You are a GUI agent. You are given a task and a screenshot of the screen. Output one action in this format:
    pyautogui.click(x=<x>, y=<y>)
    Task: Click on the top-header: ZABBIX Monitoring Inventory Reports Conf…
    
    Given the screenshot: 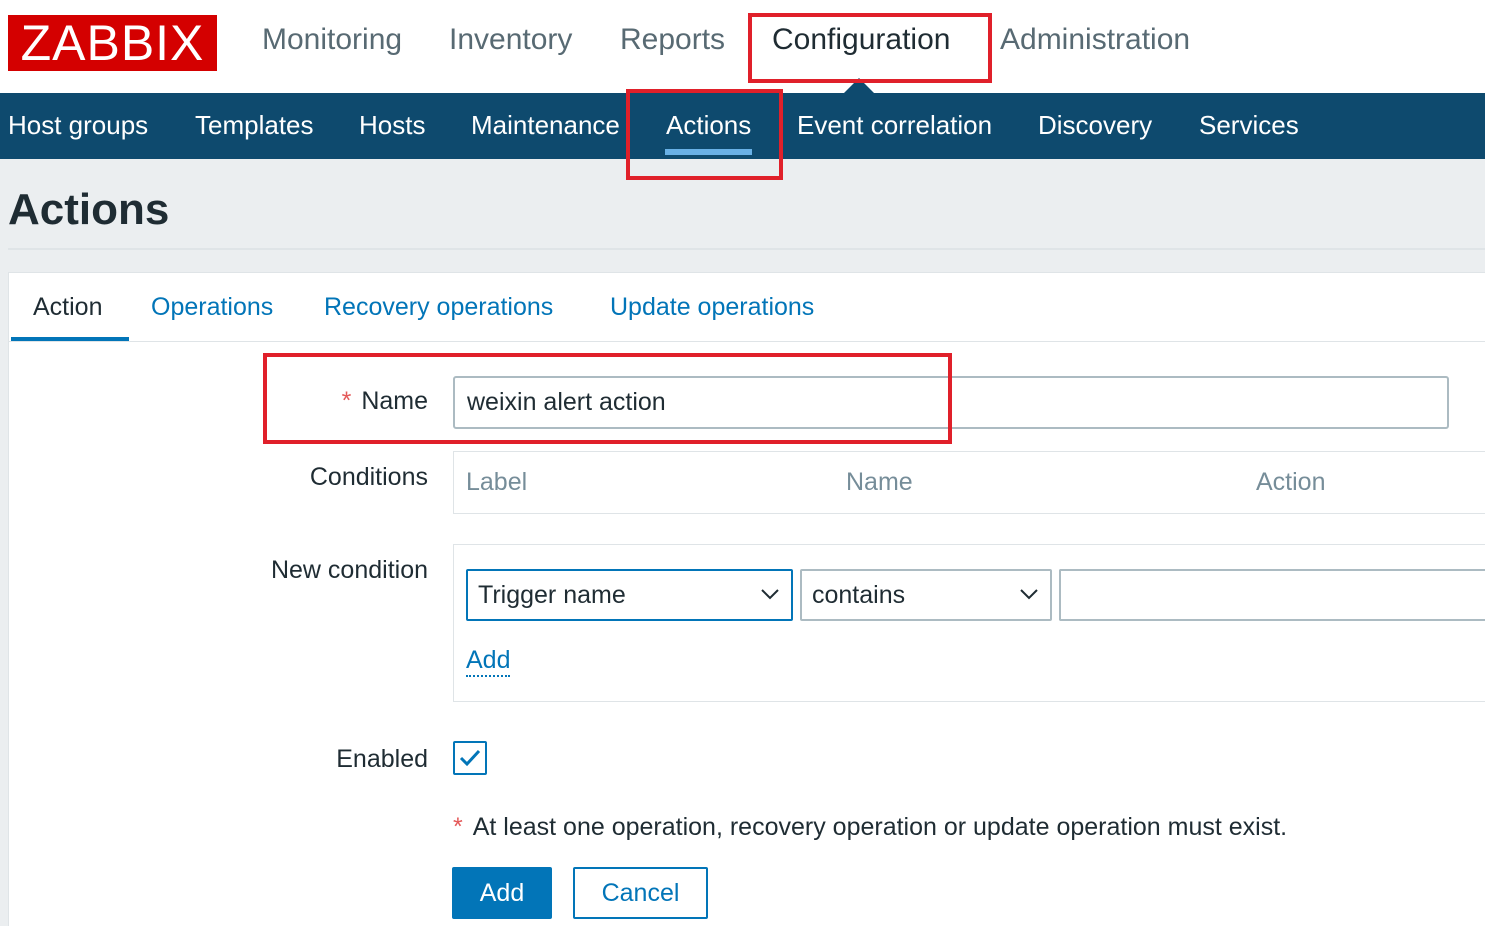 What is the action you would take?
    pyautogui.click(x=742, y=46)
    